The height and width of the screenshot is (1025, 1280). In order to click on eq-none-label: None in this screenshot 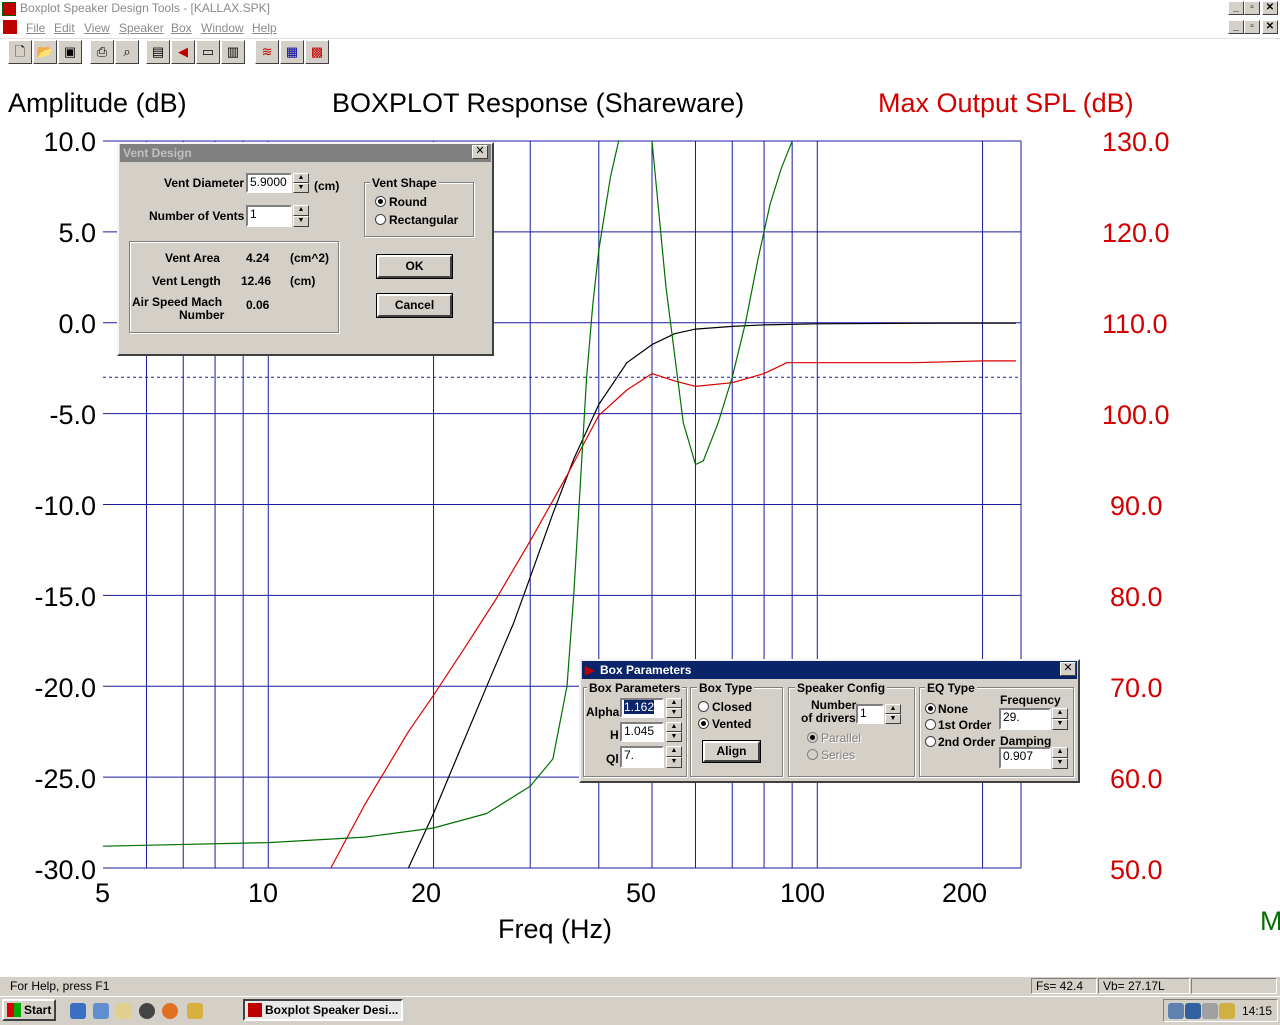, I will do `click(953, 709)`.